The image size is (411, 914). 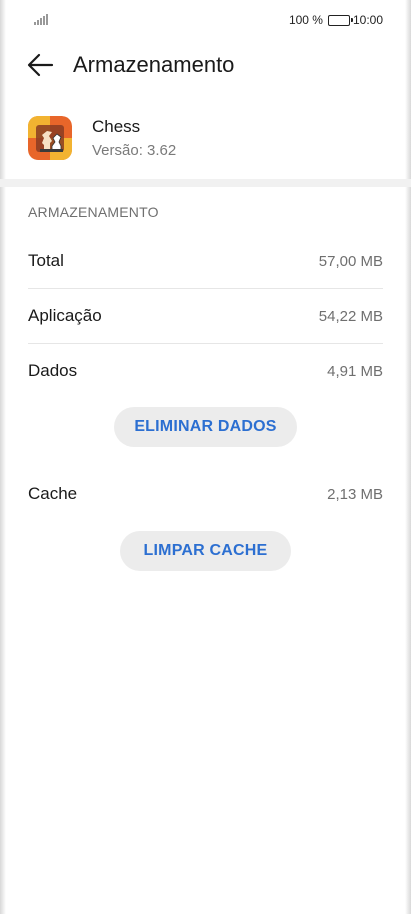 What do you see at coordinates (53, 370) in the screenshot?
I see `row-label: Dados` at bounding box center [53, 370].